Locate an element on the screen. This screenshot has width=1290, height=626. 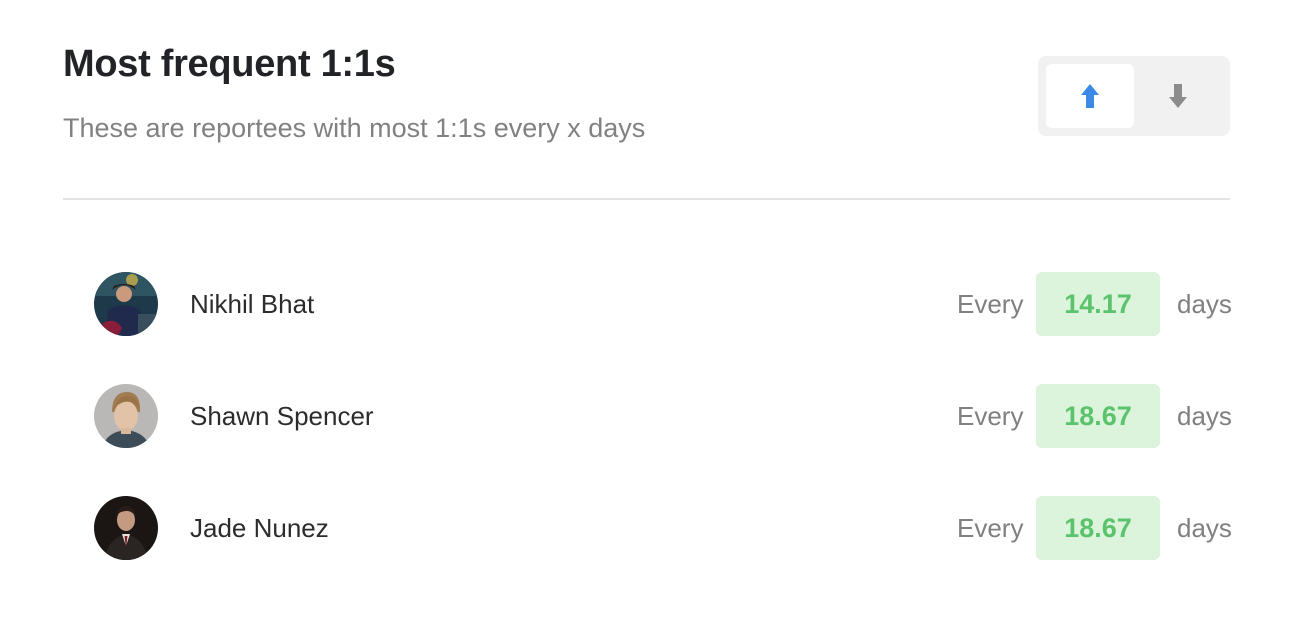
reportee-row: Jade Nunez Every 18.67 days is located at coordinates (645, 528).